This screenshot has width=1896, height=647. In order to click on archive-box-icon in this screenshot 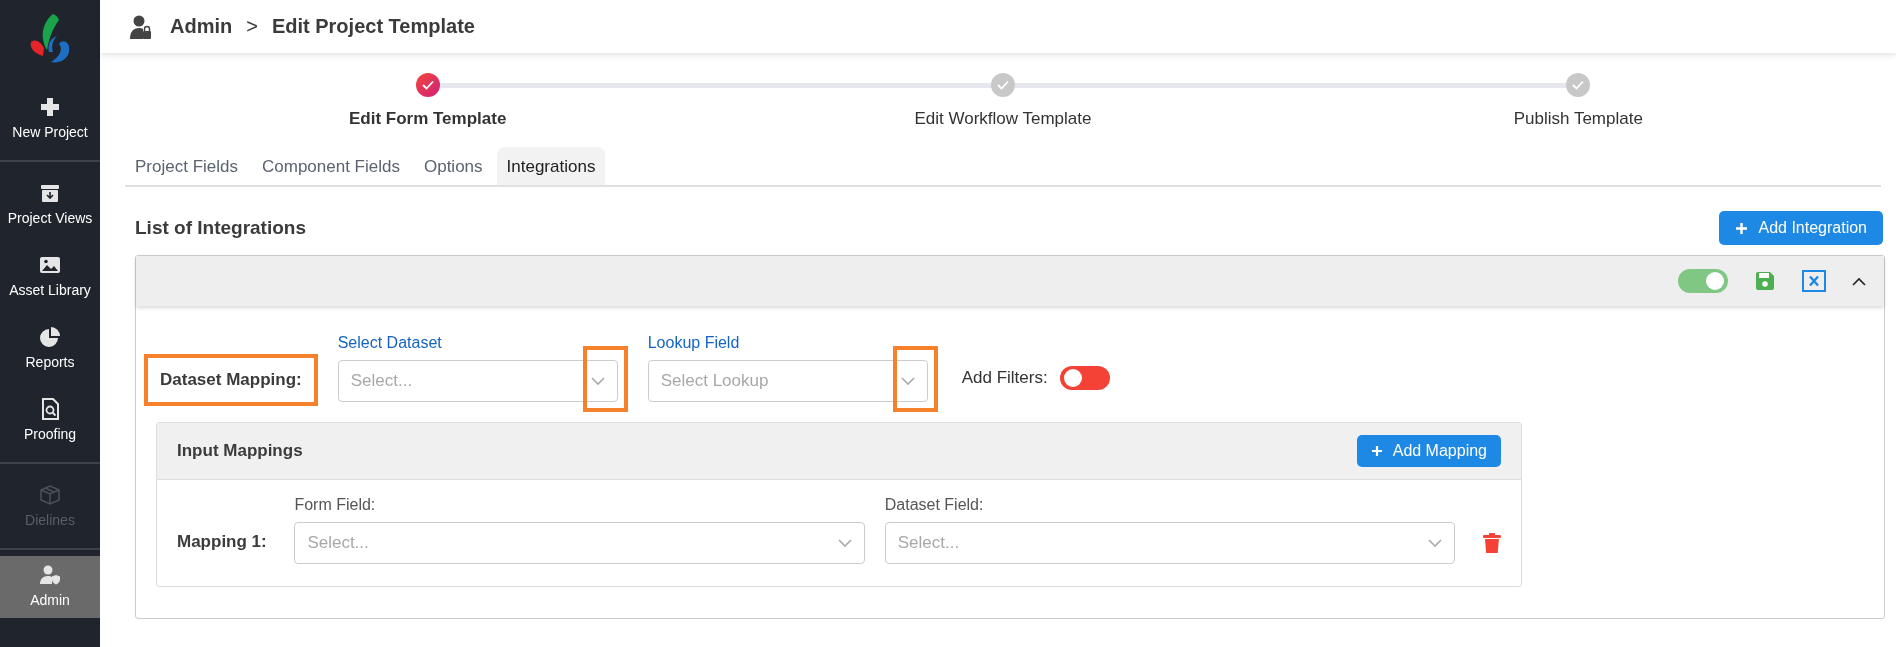, I will do `click(50, 193)`.